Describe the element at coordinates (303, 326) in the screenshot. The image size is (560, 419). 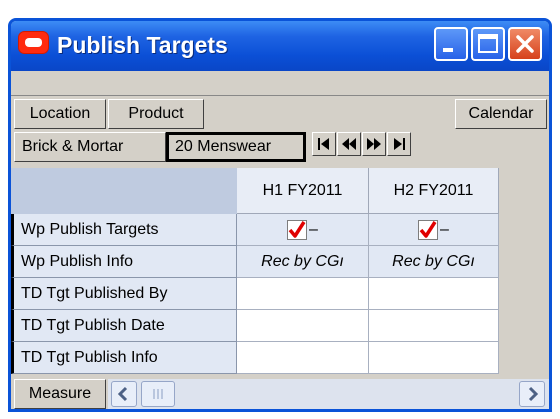
I see `cell-td-tgt-publish-date-h1` at that location.